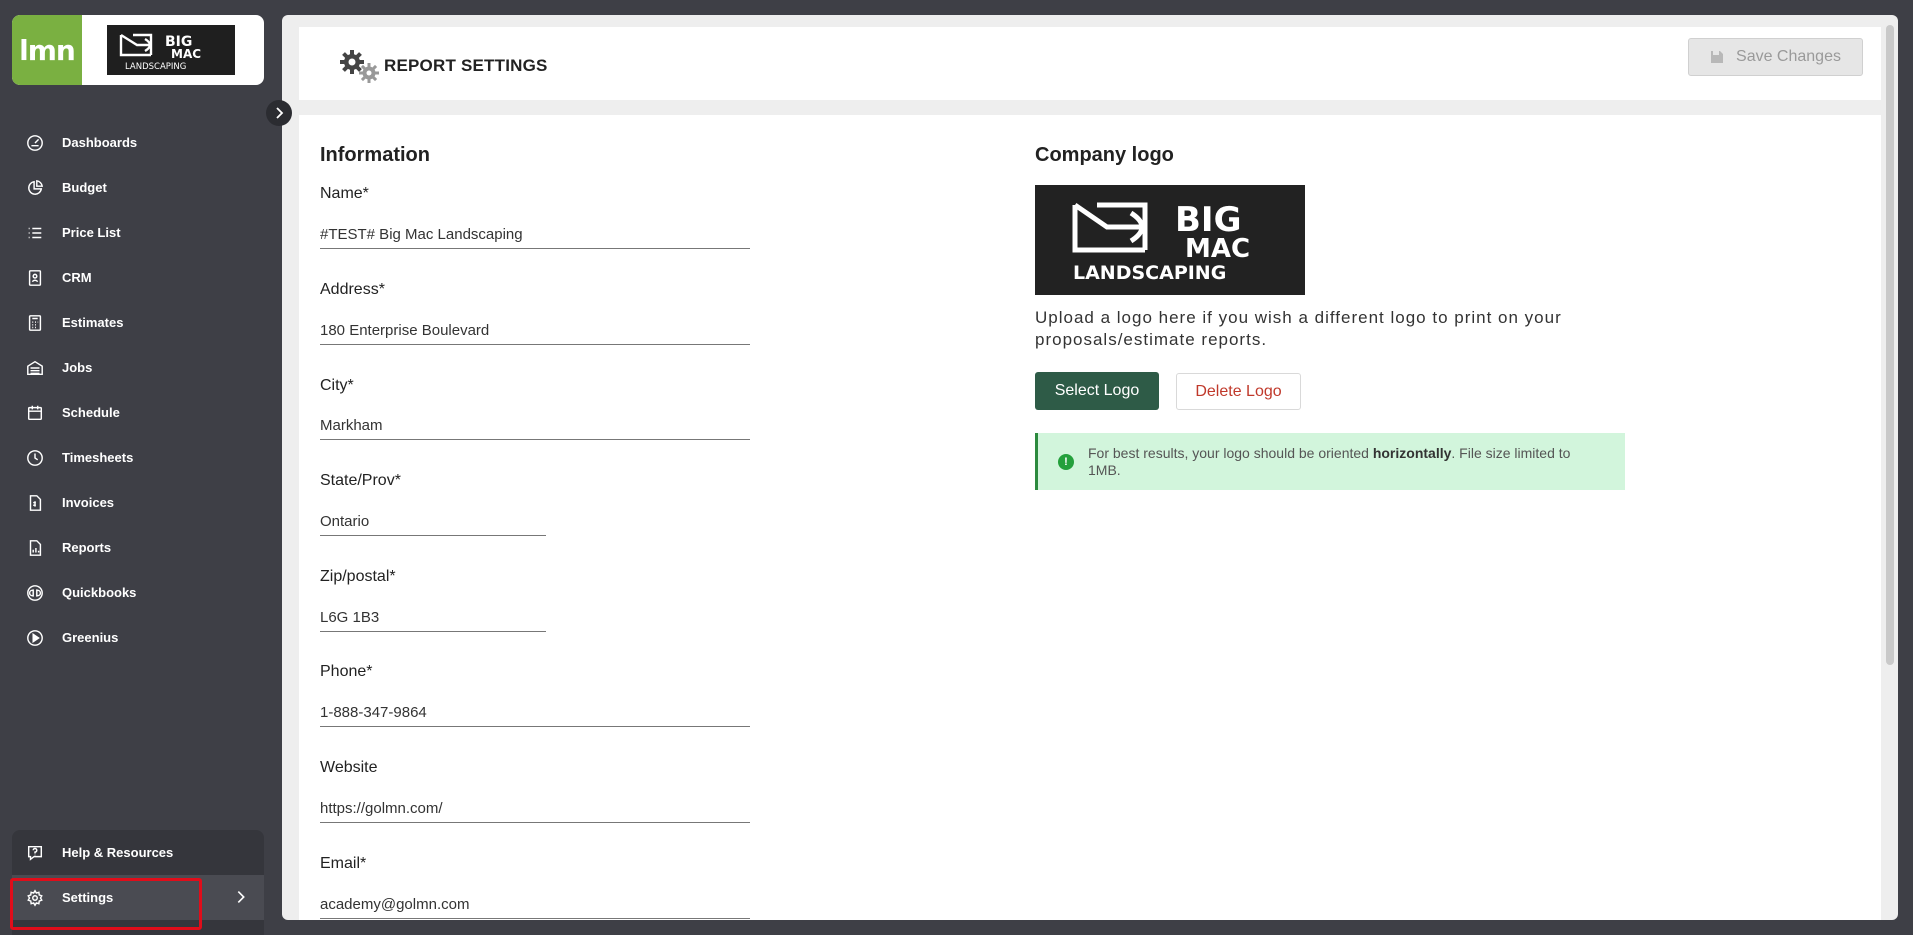 This screenshot has width=1913, height=935. I want to click on calculator-icon, so click(35, 323).